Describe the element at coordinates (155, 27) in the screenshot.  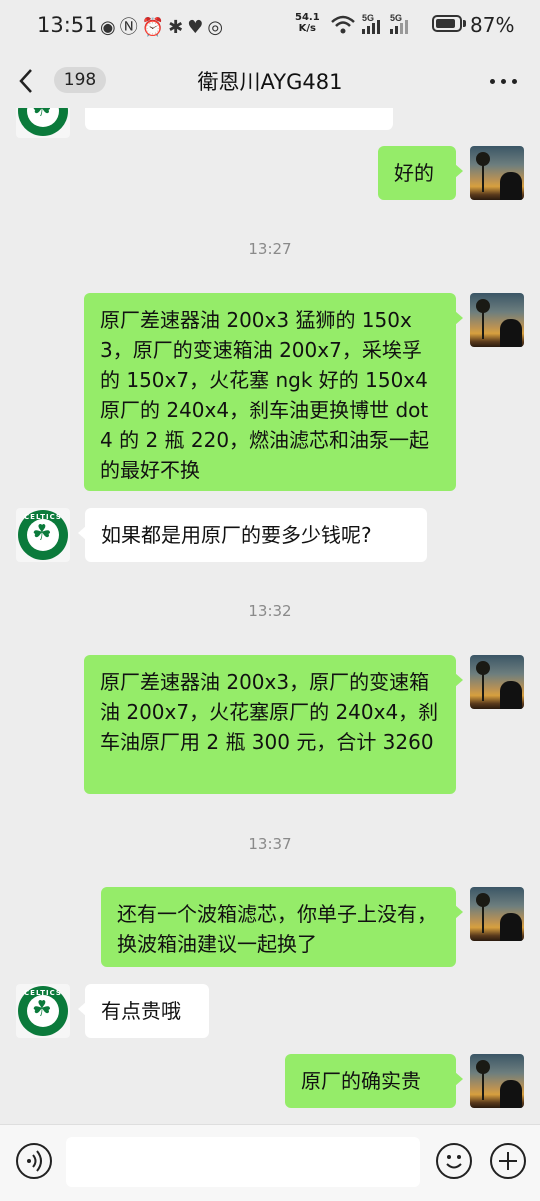
I see `alarm-icon: ⏰` at that location.